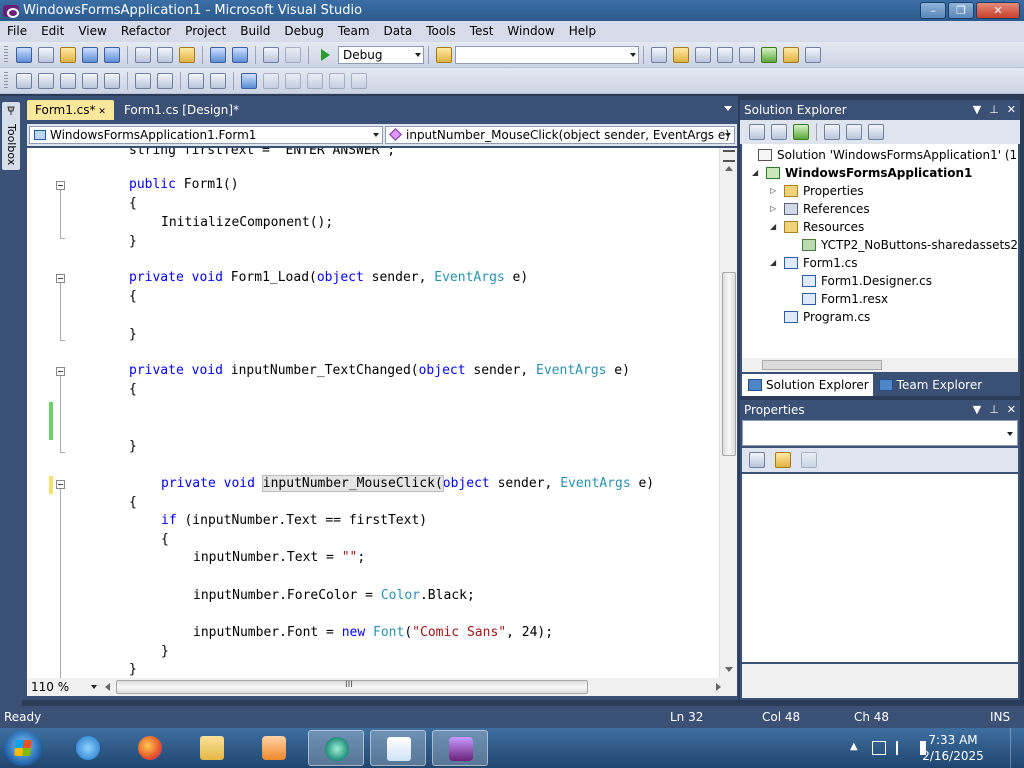 Image resolution: width=1024 pixels, height=768 pixels. Describe the element at coordinates (930, 385) in the screenshot. I see `tab-team-explorer: Team Explorer` at that location.